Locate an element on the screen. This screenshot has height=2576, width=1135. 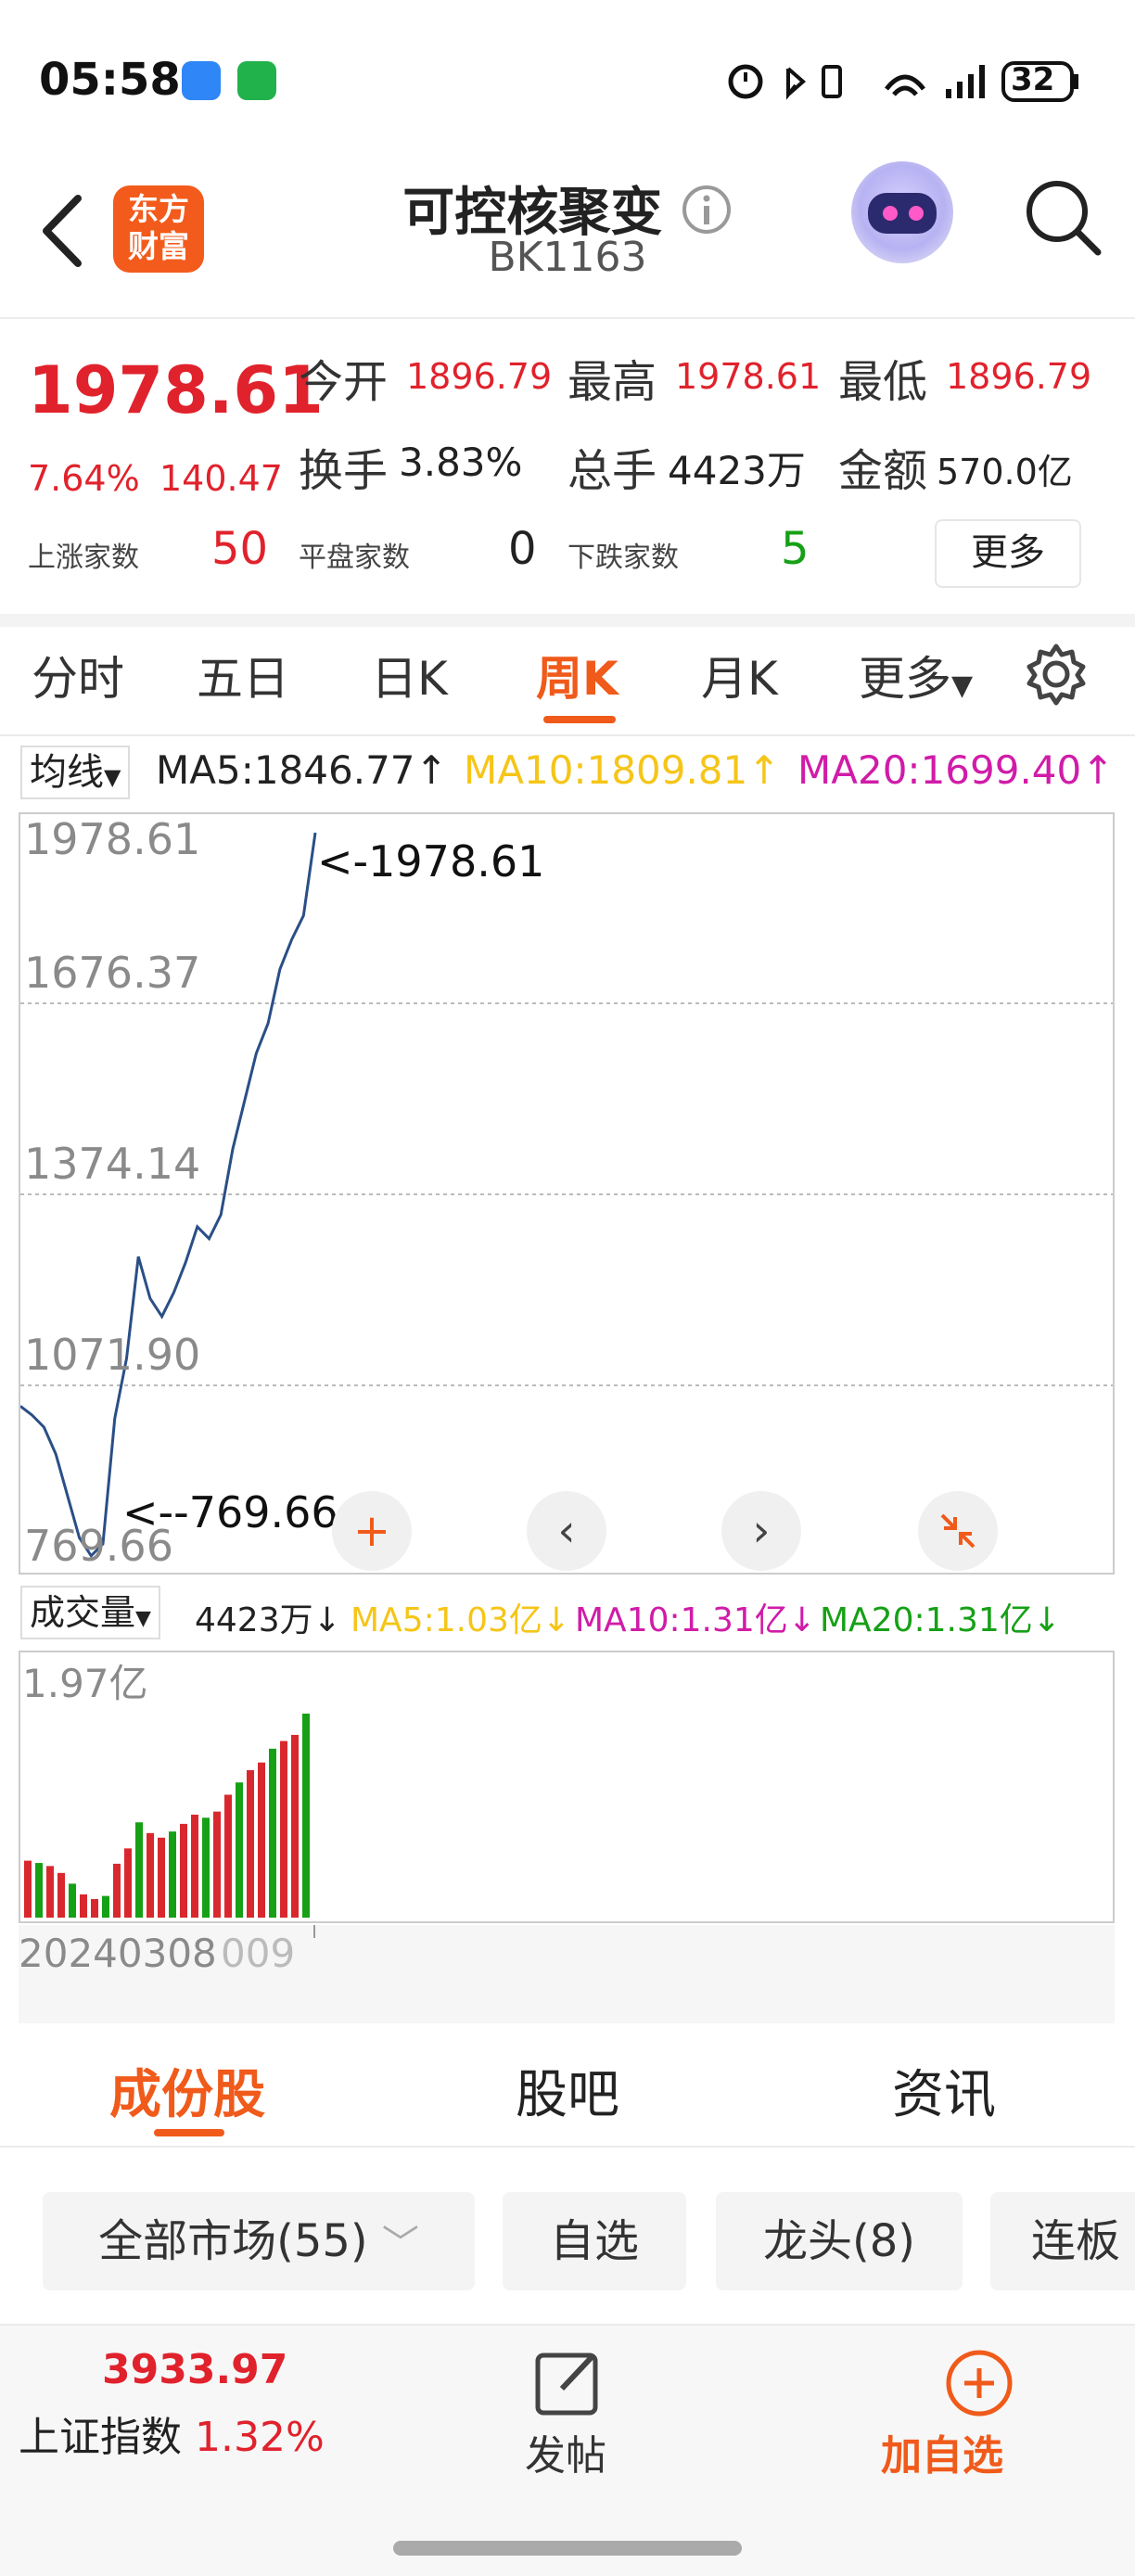
plus-circle-icon is located at coordinates (979, 2383).